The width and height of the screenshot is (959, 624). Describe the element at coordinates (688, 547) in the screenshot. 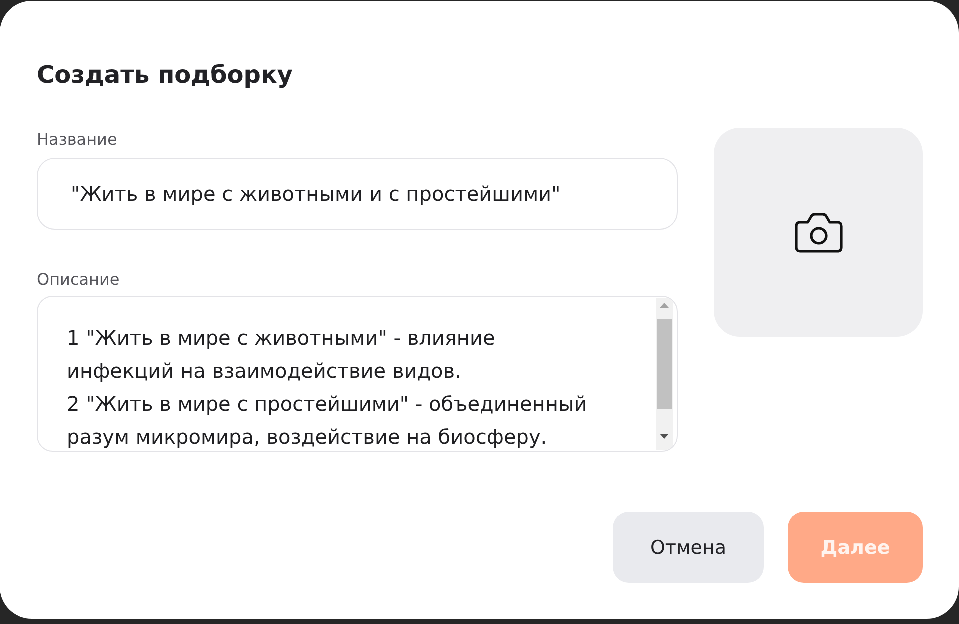

I see `cancel-button: Отмена` at that location.